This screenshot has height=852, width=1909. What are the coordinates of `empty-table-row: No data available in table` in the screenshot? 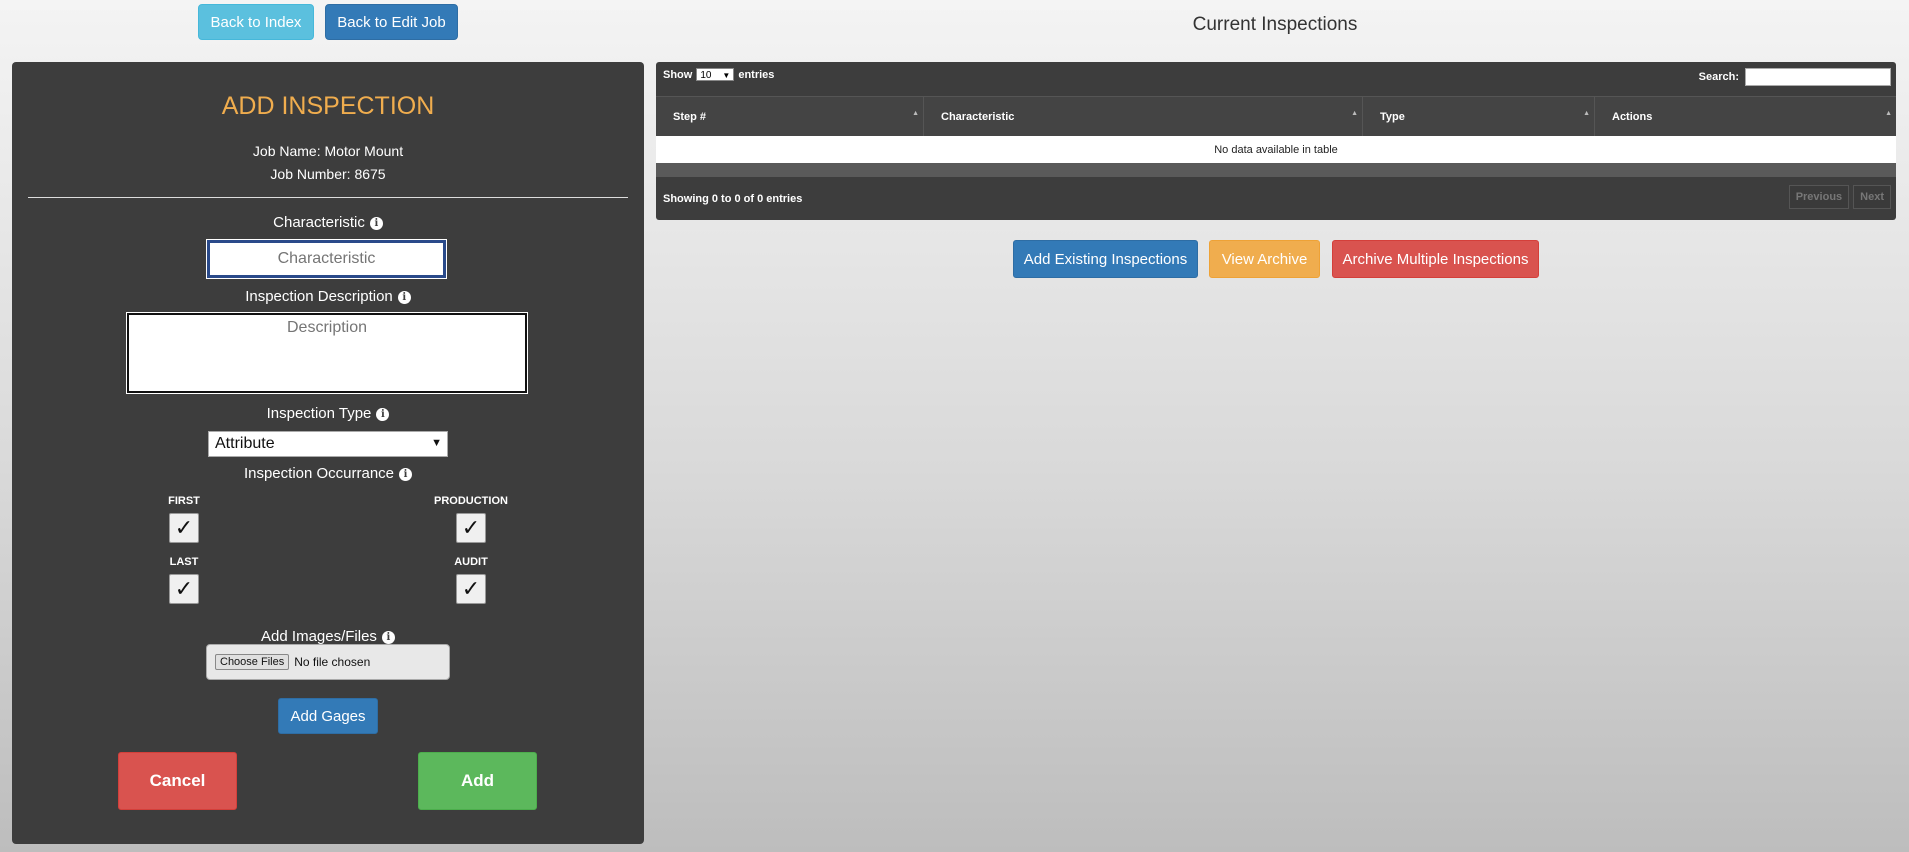 It's located at (1276, 149).